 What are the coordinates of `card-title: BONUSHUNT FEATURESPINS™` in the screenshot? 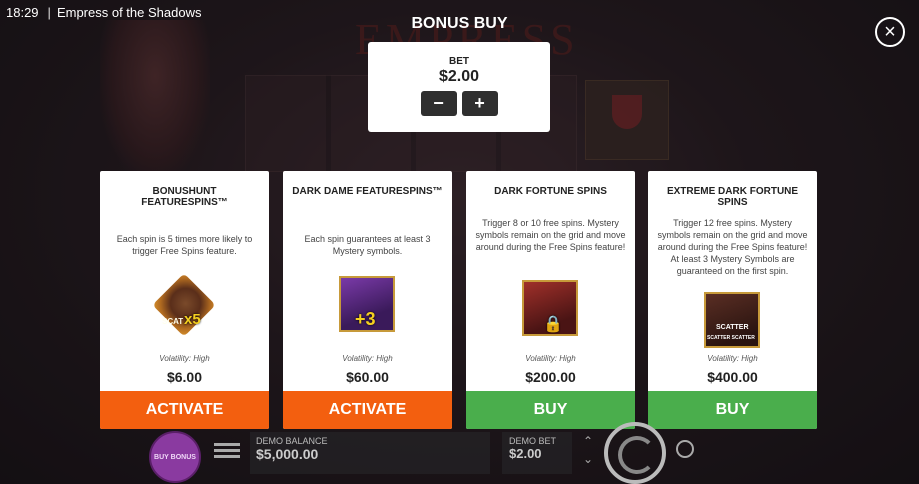 It's located at (184, 197).